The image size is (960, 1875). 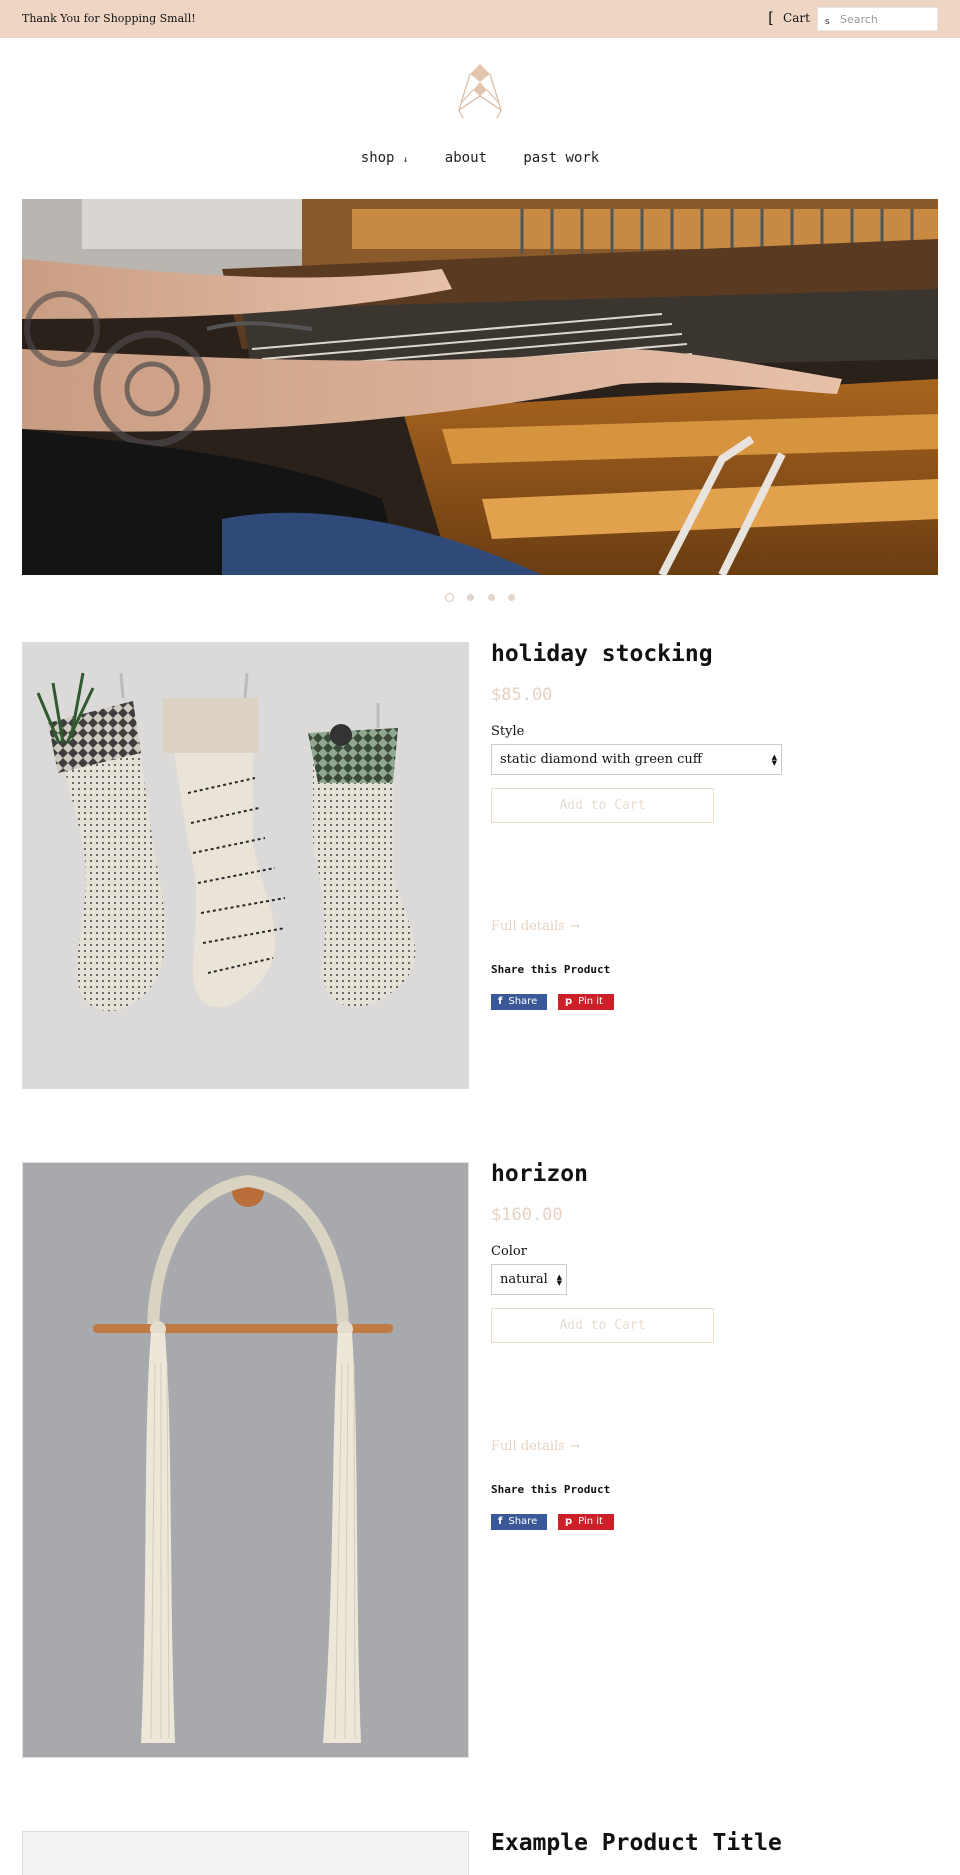 I want to click on nav-item-label: shop, so click(x=377, y=158).